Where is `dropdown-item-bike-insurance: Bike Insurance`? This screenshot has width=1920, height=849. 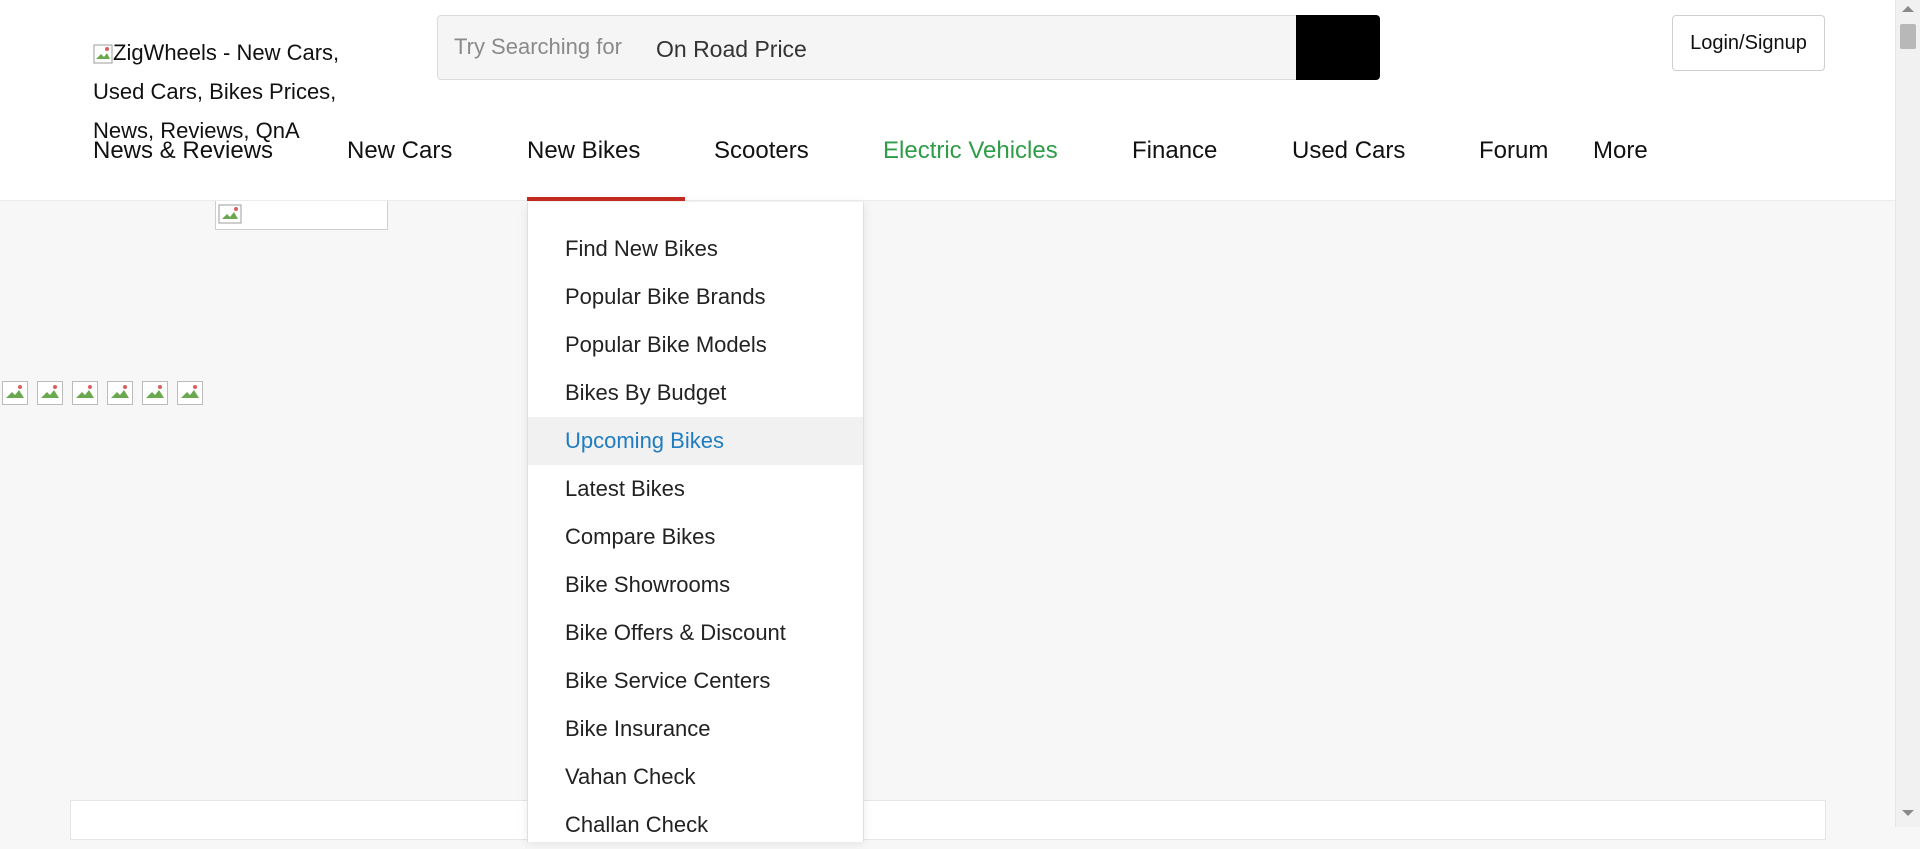 dropdown-item-bike-insurance: Bike Insurance is located at coordinates (695, 729).